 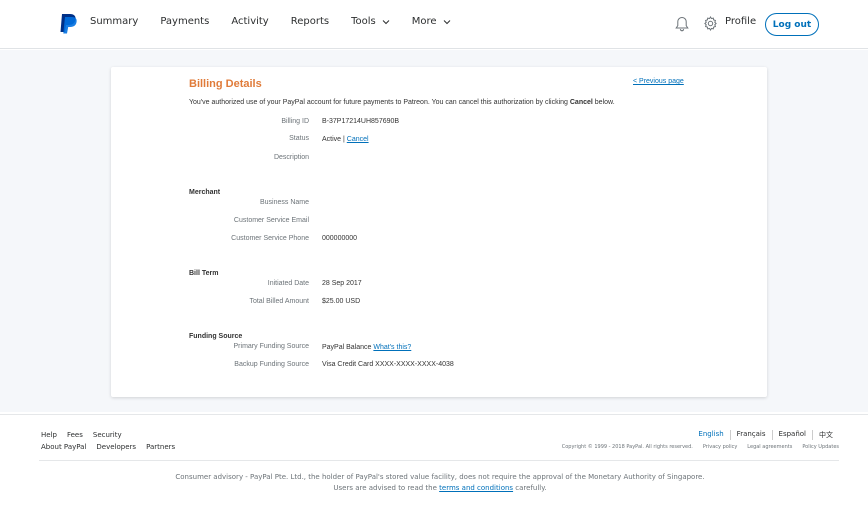 What do you see at coordinates (434, 414) in the screenshot?
I see `footer-divider-top` at bounding box center [434, 414].